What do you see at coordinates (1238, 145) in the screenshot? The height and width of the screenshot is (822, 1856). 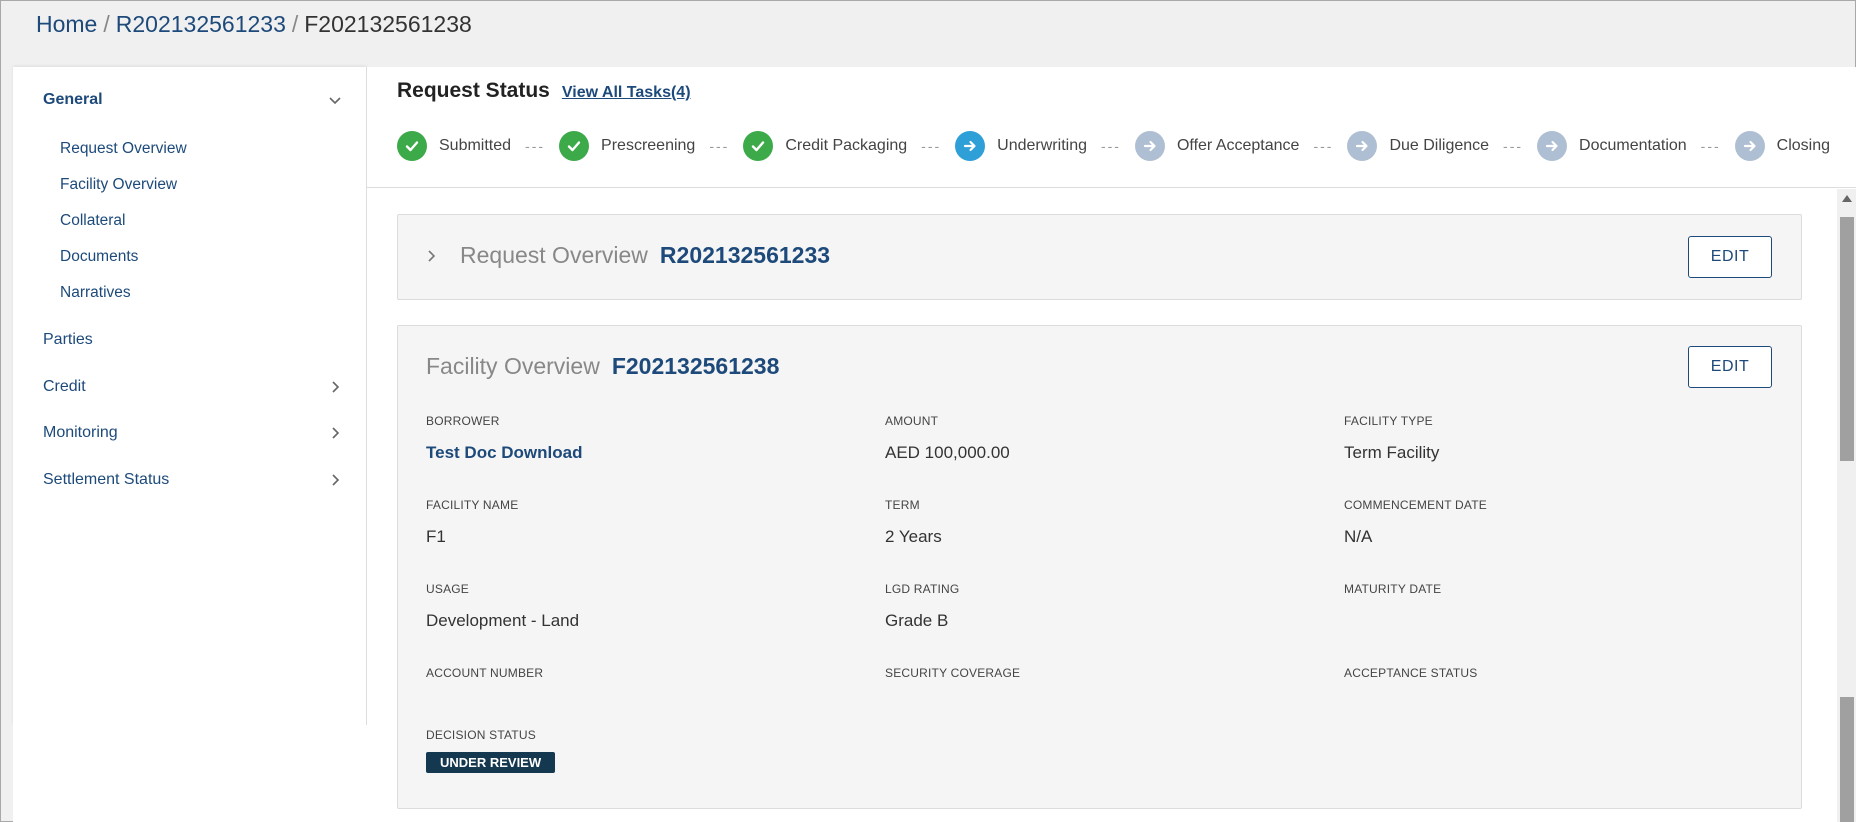 I see `step-label: Offer Acceptance` at bounding box center [1238, 145].